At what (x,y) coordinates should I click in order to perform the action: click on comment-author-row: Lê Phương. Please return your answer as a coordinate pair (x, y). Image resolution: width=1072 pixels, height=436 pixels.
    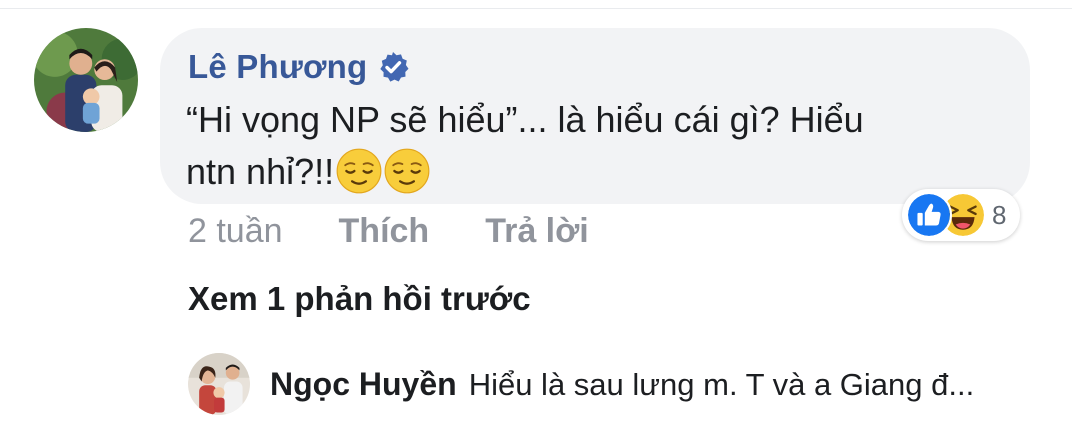
    Looking at the image, I should click on (298, 67).